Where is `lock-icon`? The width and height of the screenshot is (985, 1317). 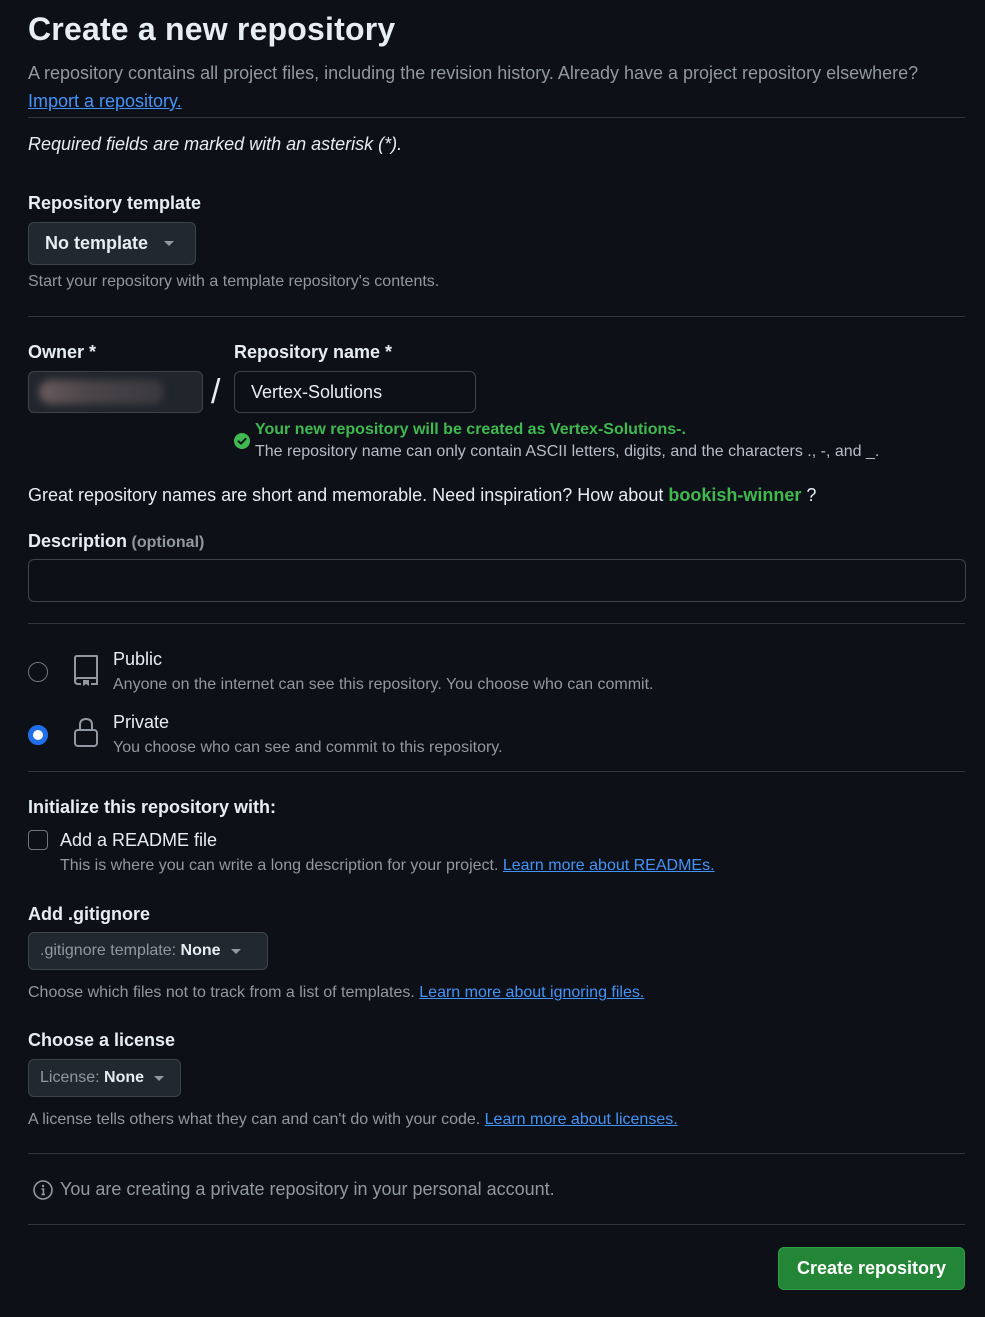
lock-icon is located at coordinates (86, 735).